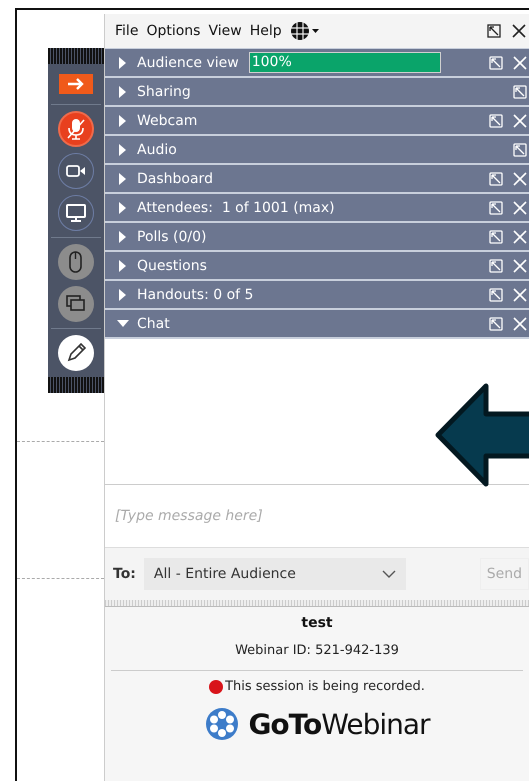  What do you see at coordinates (339, 724) in the screenshot?
I see `brand-logo: GoToWebinar` at bounding box center [339, 724].